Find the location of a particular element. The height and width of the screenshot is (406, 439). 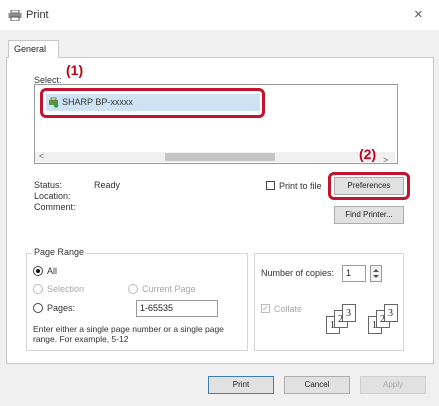

scroll-left-arrow-icon: < is located at coordinates (41, 156).